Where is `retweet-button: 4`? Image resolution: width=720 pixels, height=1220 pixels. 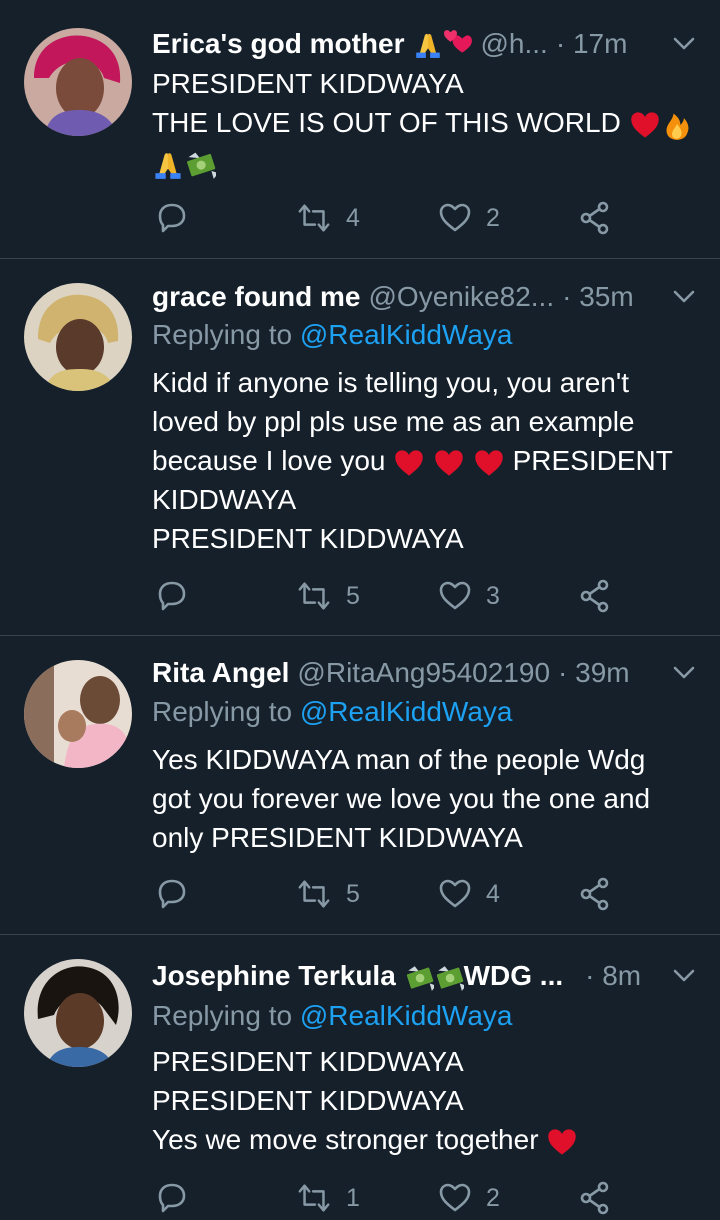
retweet-button: 4 is located at coordinates (328, 218).